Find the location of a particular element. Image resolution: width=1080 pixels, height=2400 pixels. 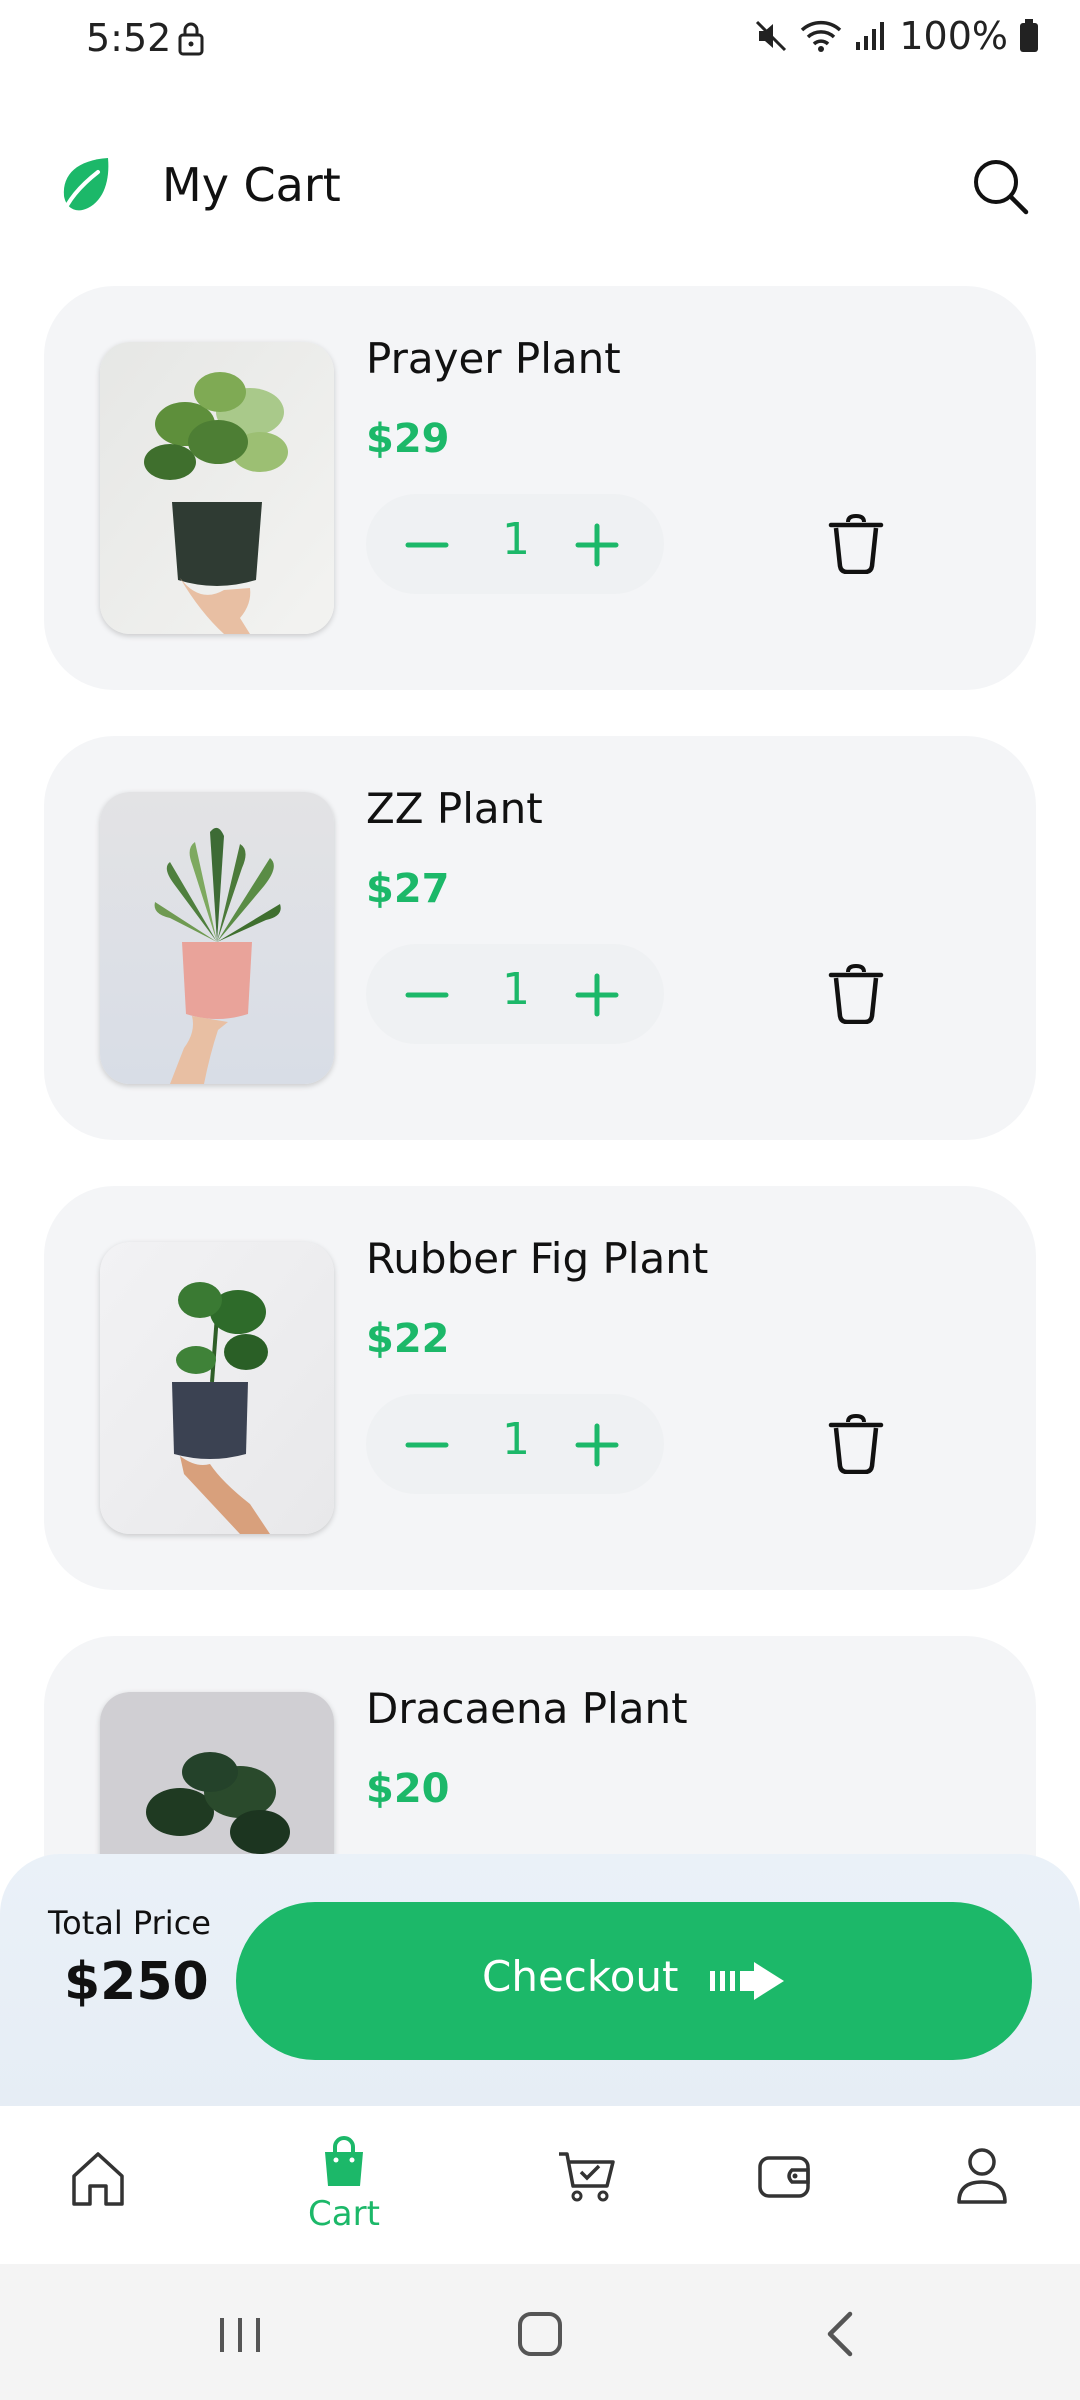

home-icon is located at coordinates (98, 2179).